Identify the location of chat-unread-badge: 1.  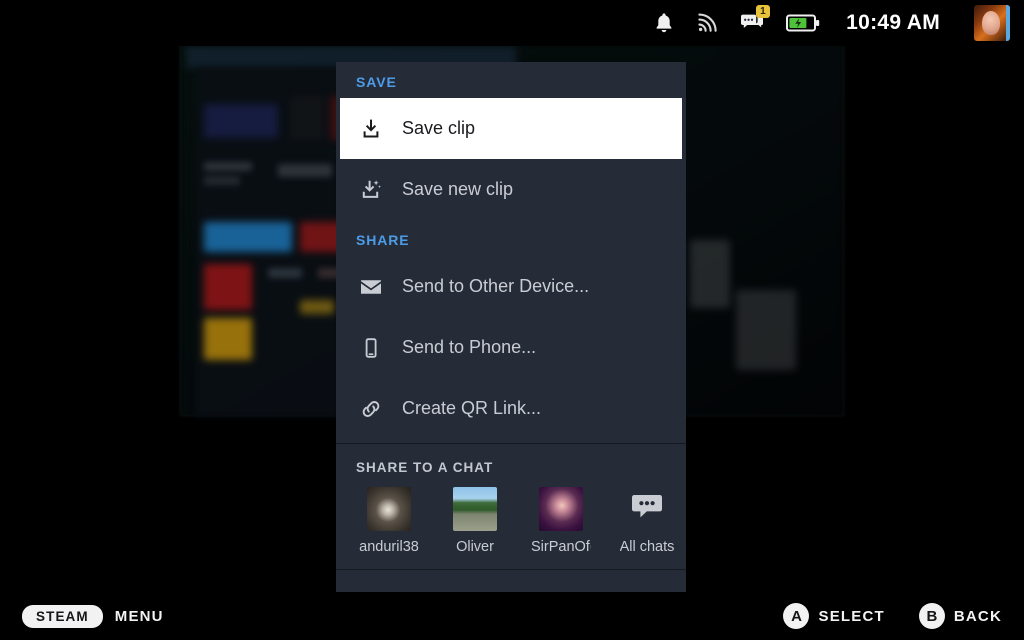
(763, 11).